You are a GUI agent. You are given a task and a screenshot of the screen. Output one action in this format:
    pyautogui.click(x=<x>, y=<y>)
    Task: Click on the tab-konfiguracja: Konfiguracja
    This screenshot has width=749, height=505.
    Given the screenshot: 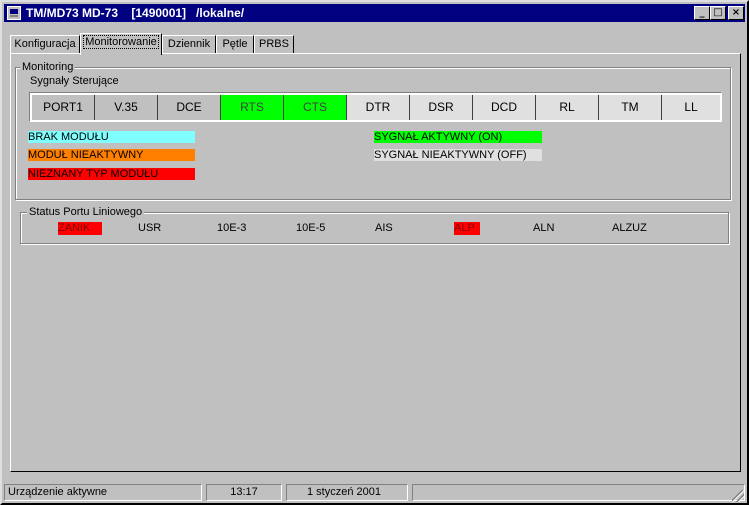 What is the action you would take?
    pyautogui.click(x=45, y=44)
    